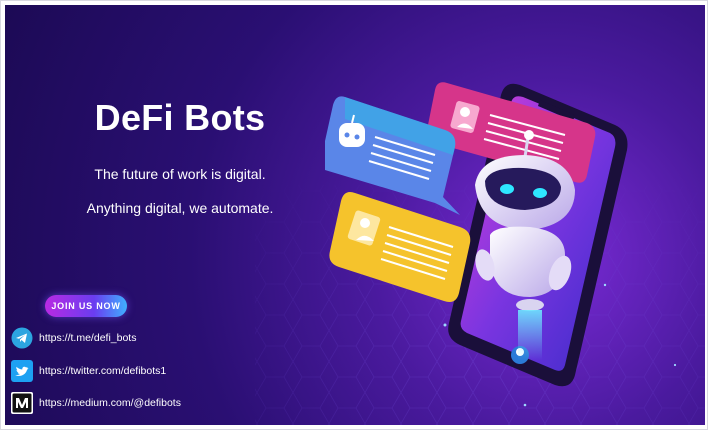 Image resolution: width=708 pixels, height=430 pixels. I want to click on telegram-link-row: https://t.me/defi_bots, so click(73, 338).